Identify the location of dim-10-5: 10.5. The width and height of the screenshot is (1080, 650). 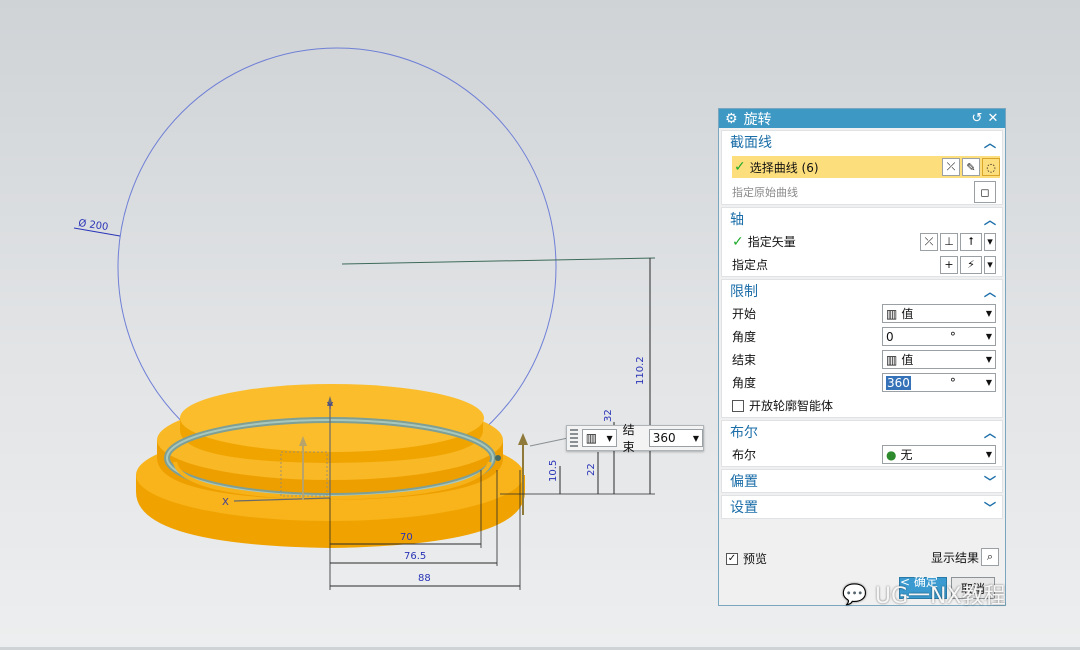
(553, 471).